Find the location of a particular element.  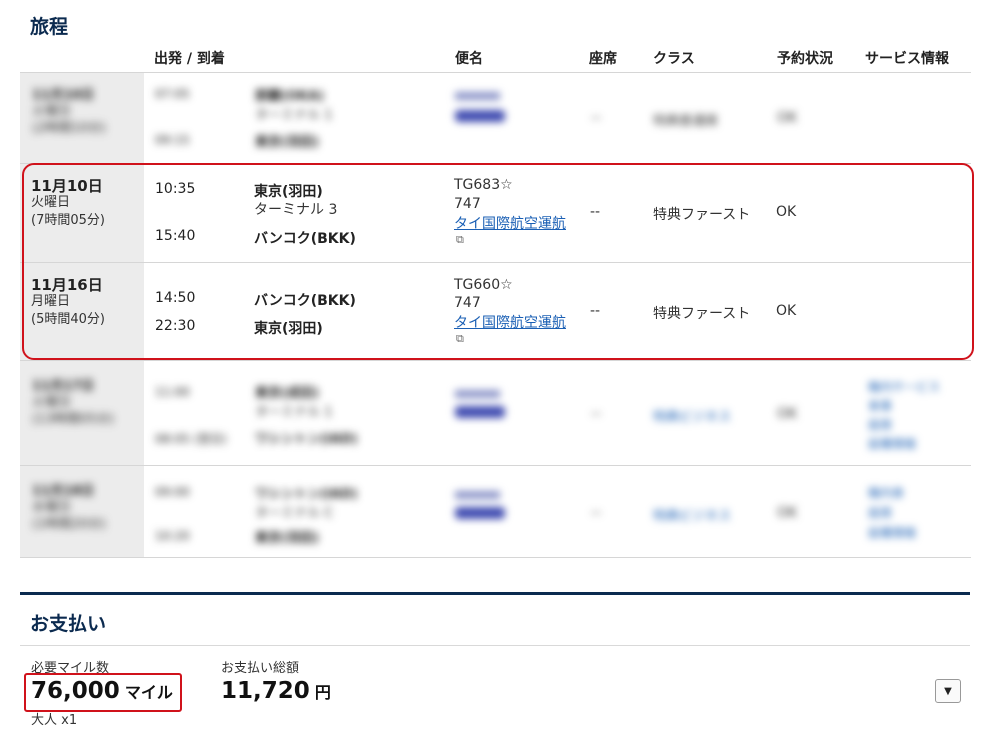

service-link: 食事 is located at coordinates (904, 406).